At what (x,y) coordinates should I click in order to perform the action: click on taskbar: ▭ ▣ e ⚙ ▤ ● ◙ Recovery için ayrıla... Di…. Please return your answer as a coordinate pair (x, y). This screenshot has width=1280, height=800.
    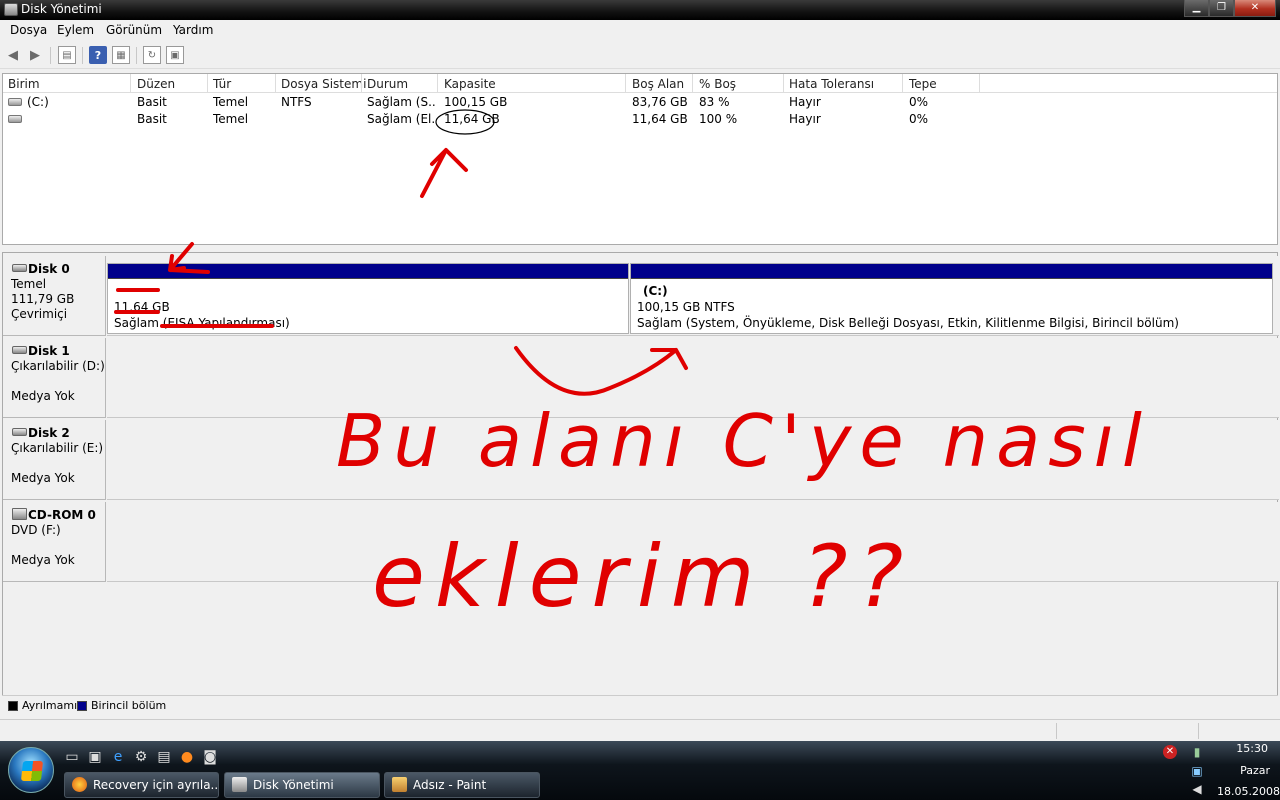
    Looking at the image, I should click on (640, 770).